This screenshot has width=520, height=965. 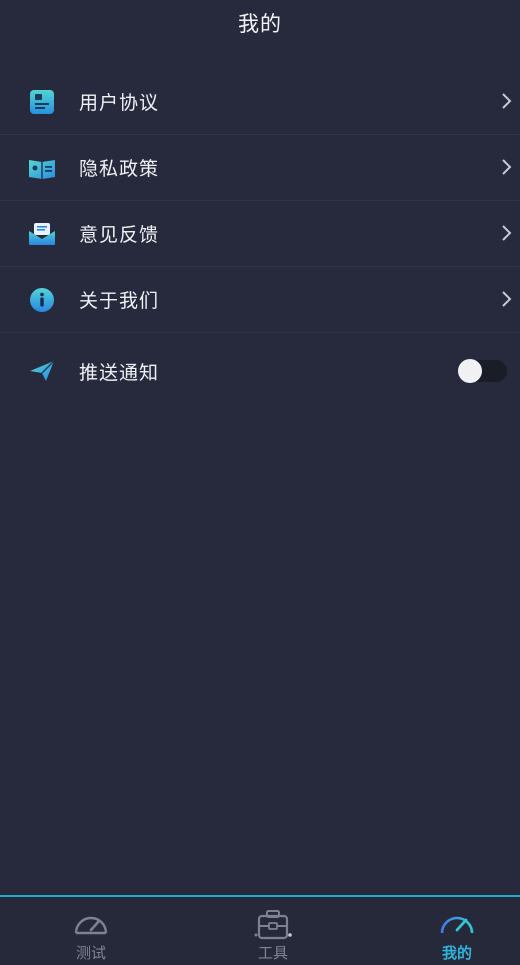 I want to click on top-bar: 我的, so click(x=260, y=23).